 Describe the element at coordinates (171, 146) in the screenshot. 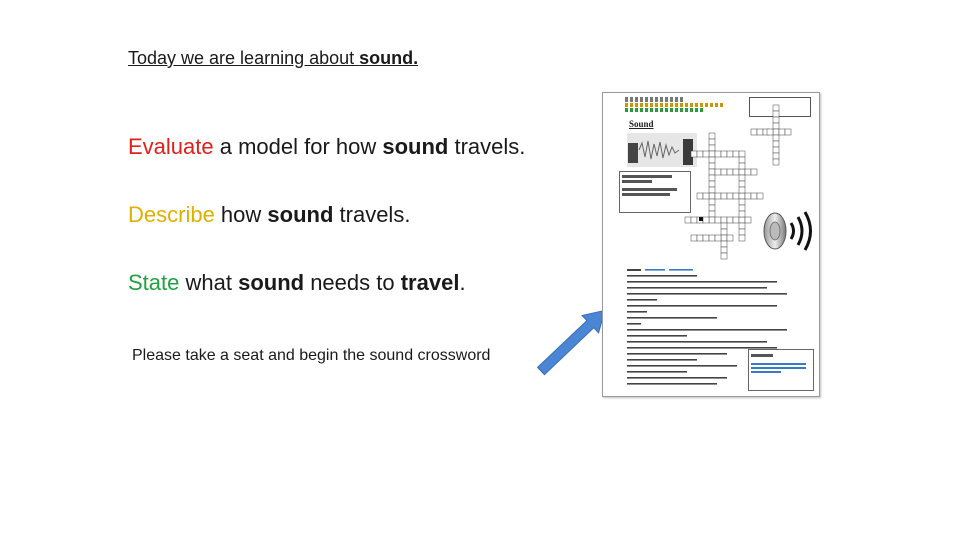

I see `objective-keyword: Evaluate` at that location.